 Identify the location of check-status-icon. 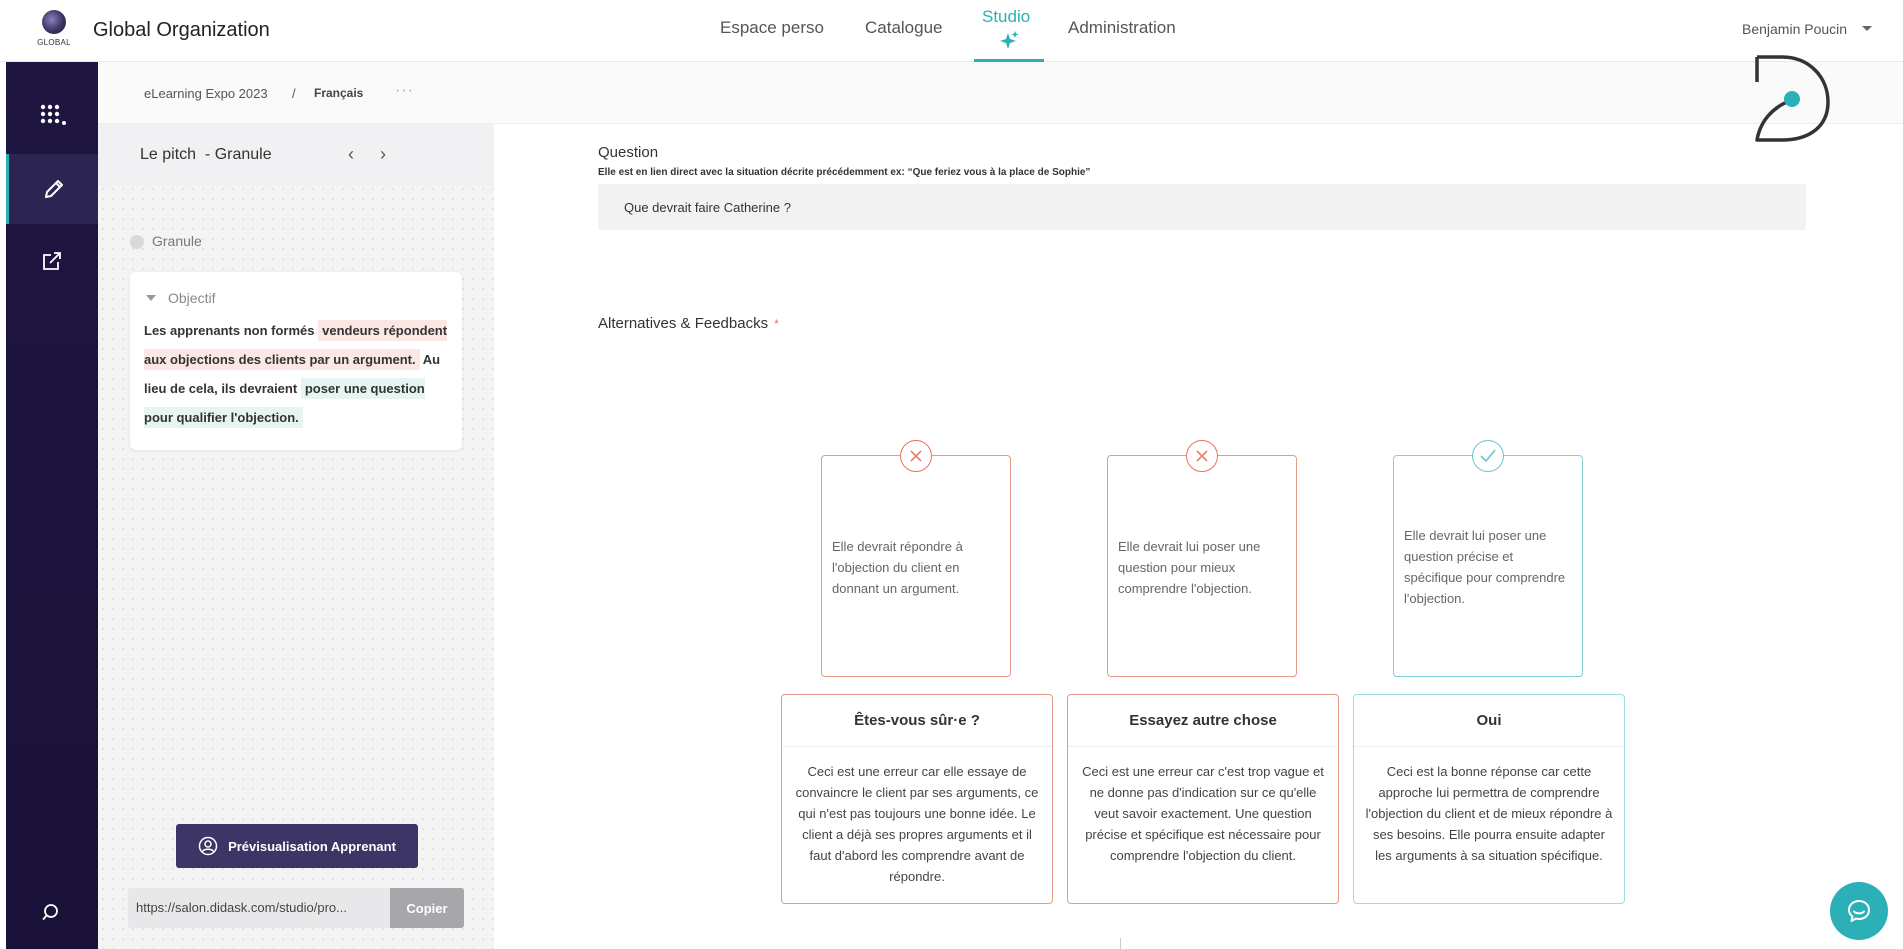
(1488, 456).